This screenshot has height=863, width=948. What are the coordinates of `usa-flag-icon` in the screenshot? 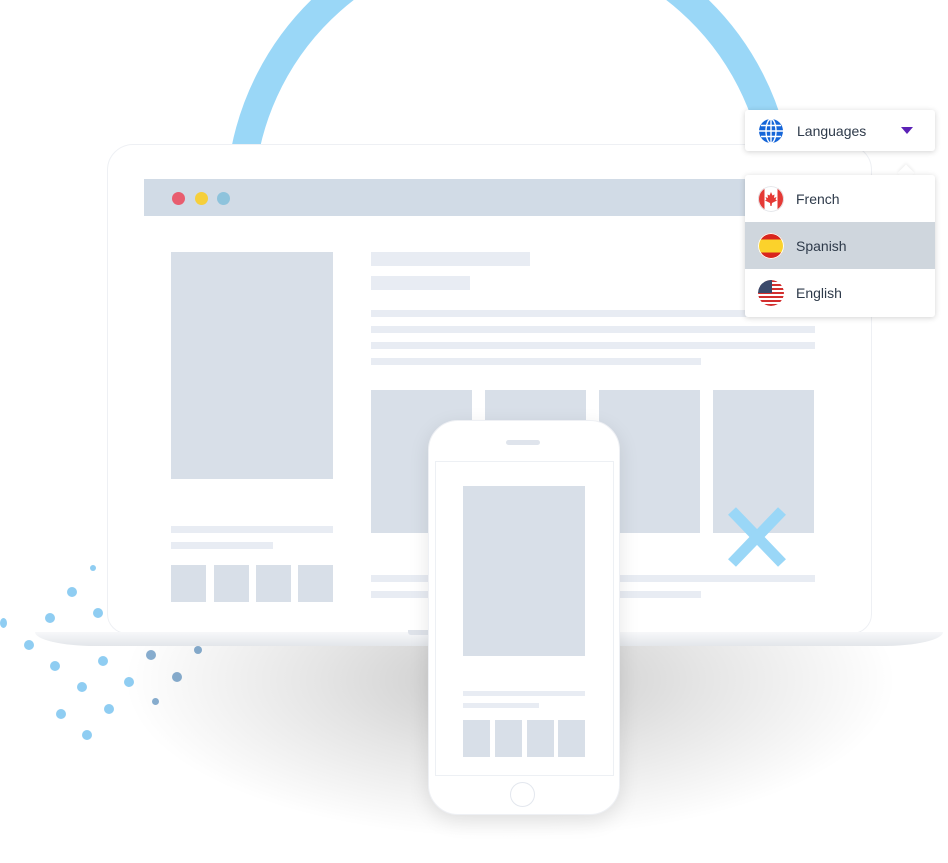 It's located at (771, 292).